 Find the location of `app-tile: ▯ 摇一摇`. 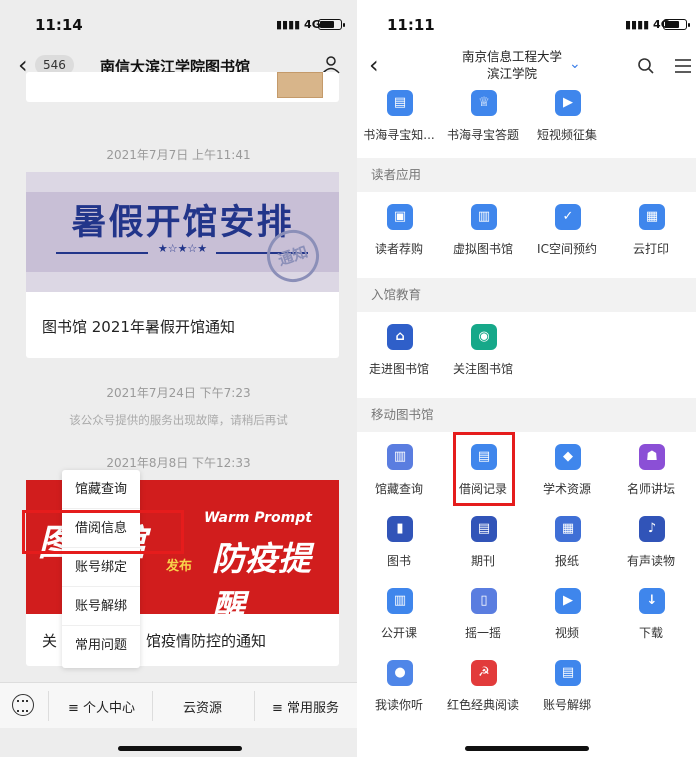

app-tile: ▯ 摇一摇 is located at coordinates (483, 618).